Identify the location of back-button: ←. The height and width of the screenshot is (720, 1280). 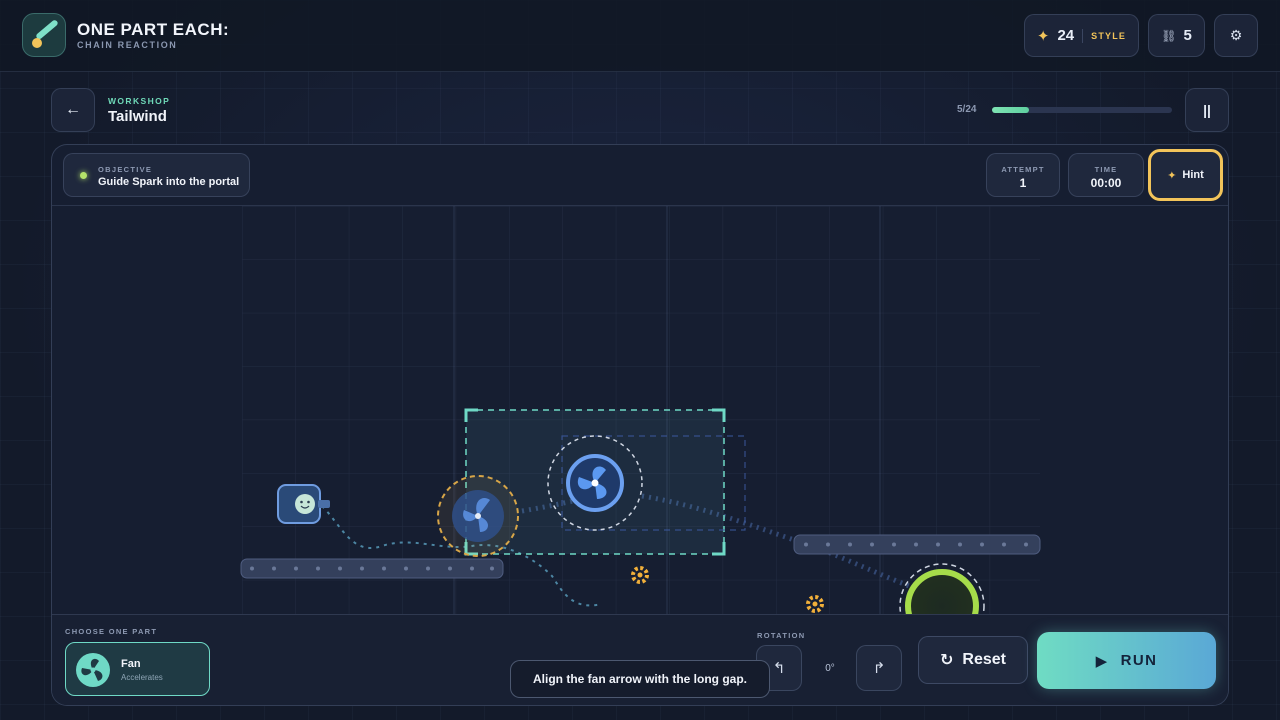
(73, 110).